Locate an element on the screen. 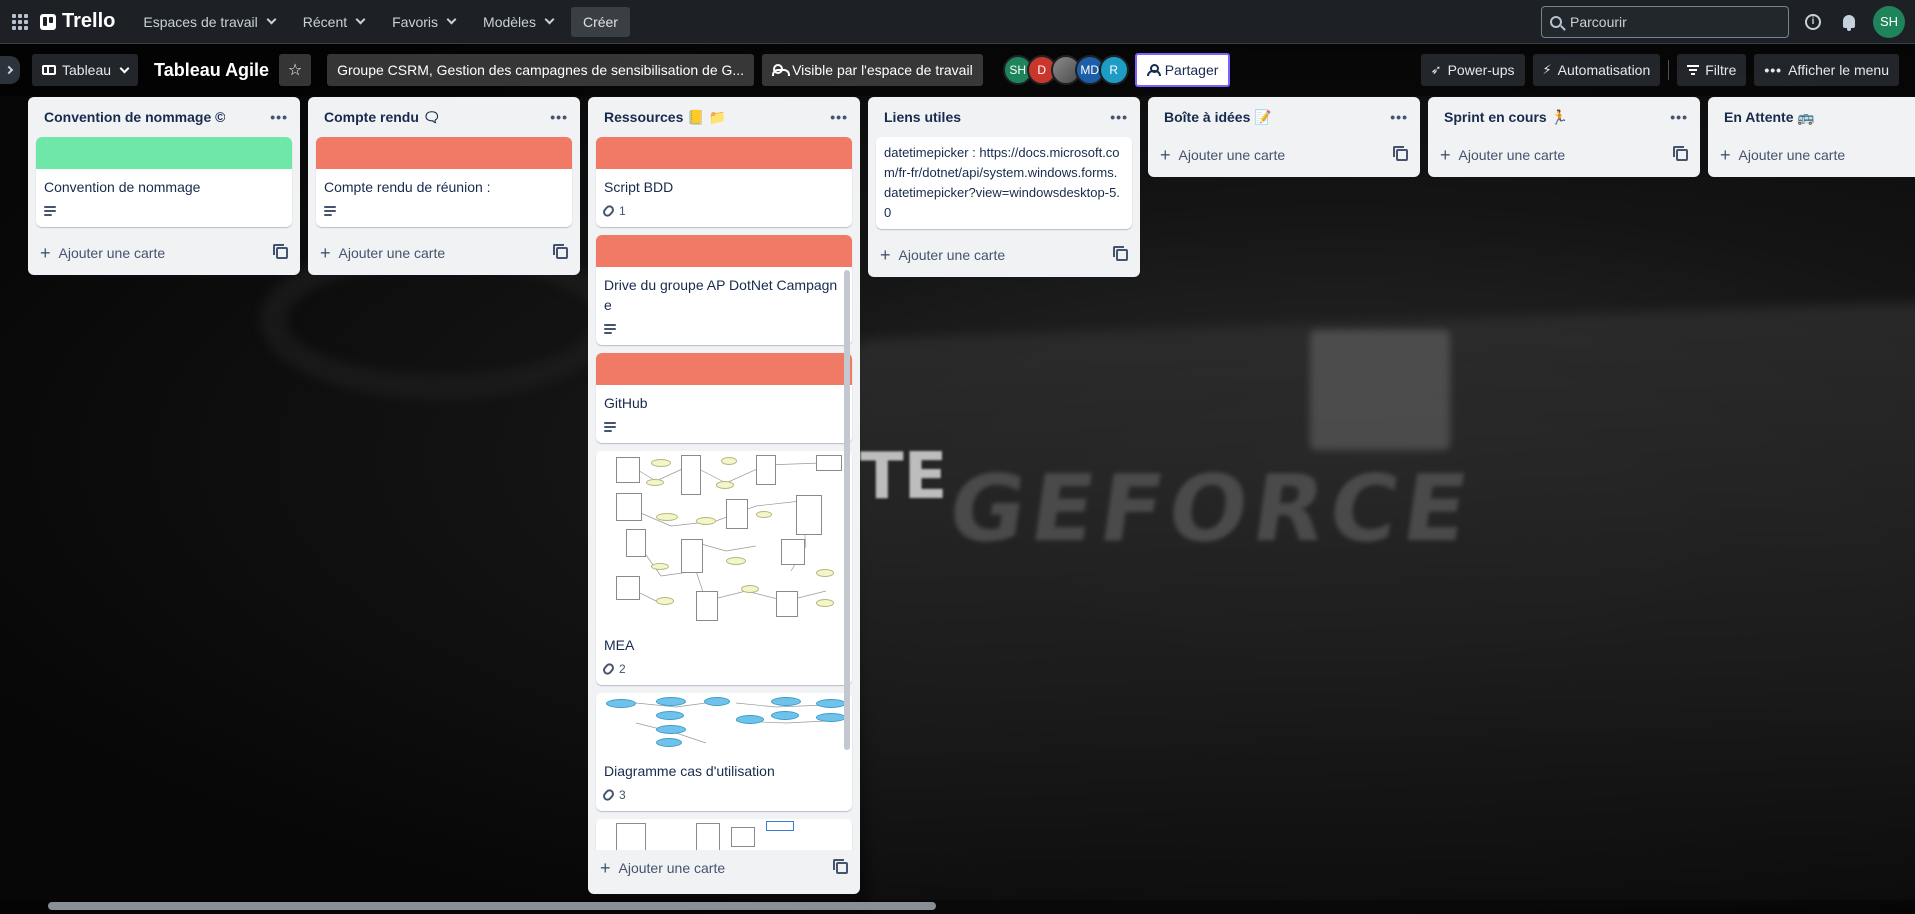 The image size is (1915, 914). power-ups-button: ➶ Power-ups is located at coordinates (1472, 70).